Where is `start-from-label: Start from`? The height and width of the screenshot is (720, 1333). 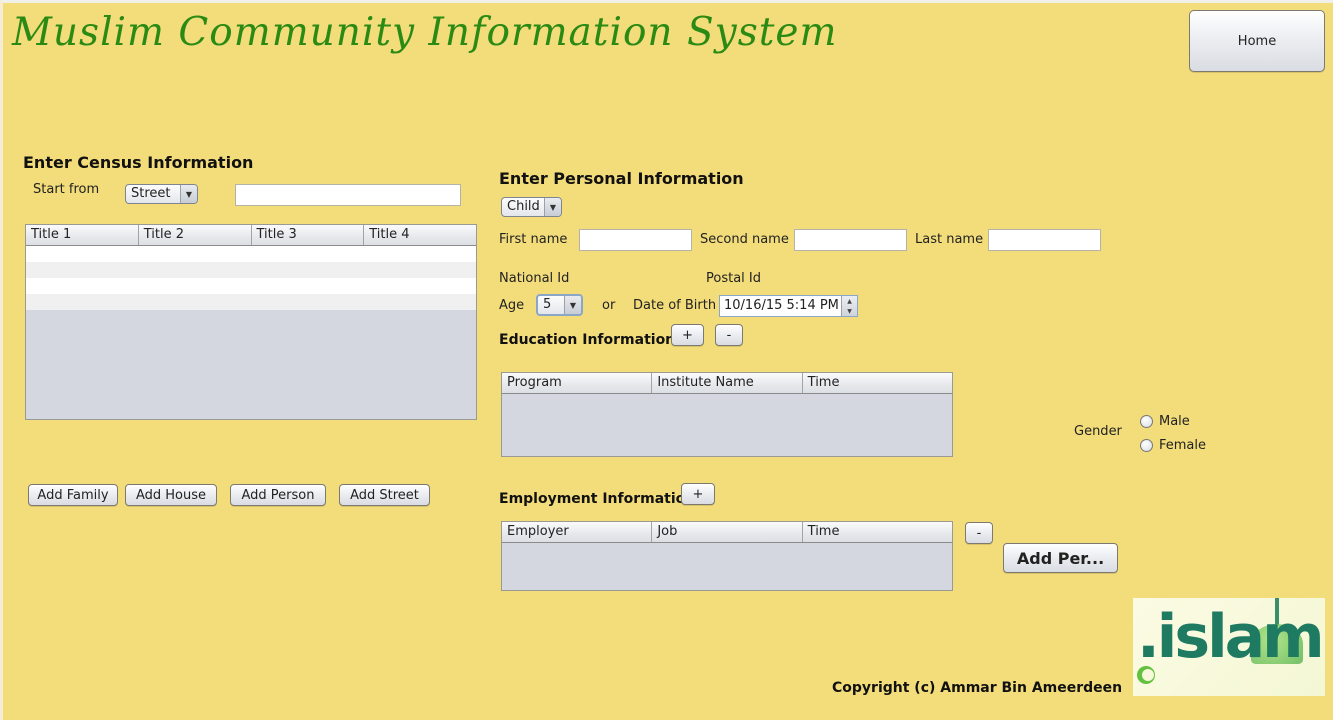
start-from-label: Start from is located at coordinates (66, 189).